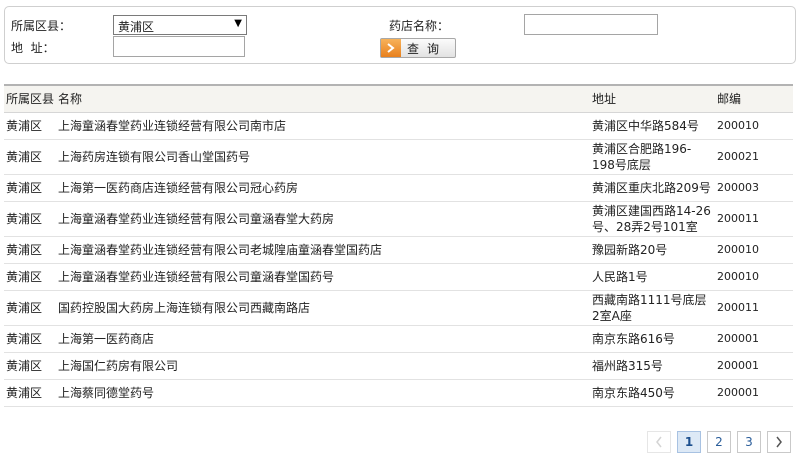  What do you see at coordinates (400, 35) in the screenshot?
I see `search-panel: 所属区县： 黄浦区 ▼ 地 址： 药店名称： 查询` at bounding box center [400, 35].